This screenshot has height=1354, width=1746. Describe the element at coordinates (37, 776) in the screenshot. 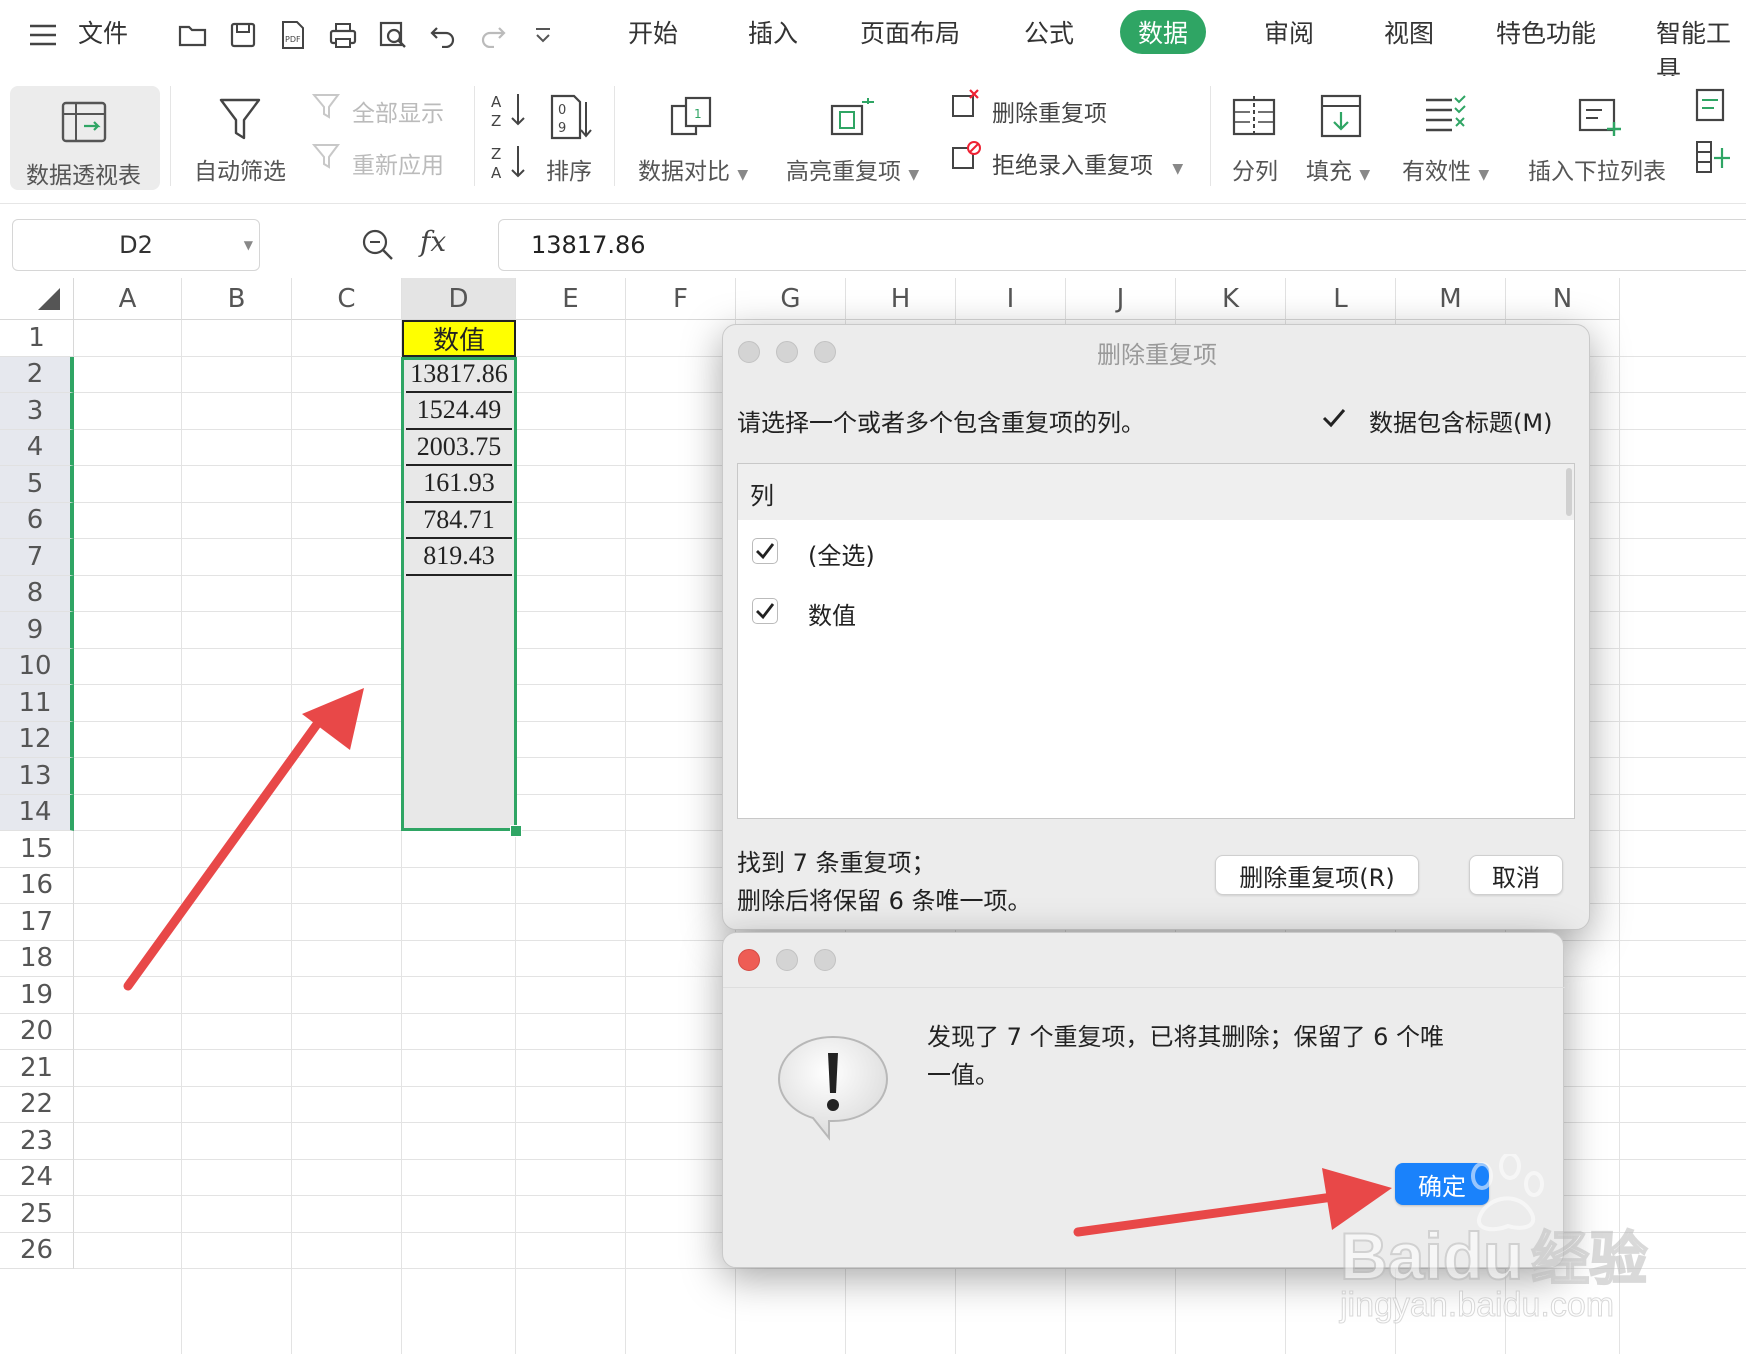

I see `row-header-13: 13` at that location.